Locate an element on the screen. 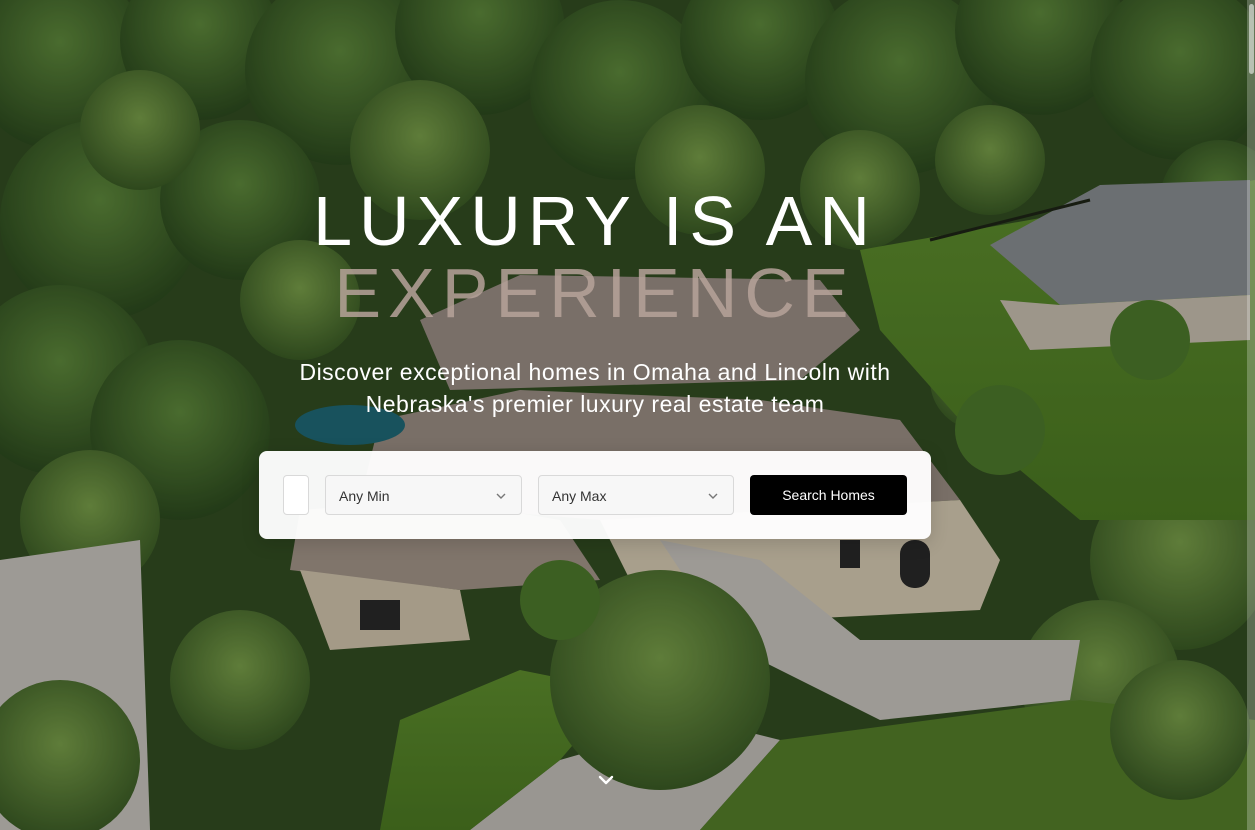 Image resolution: width=1255 pixels, height=830 pixels. home-search-panel: Any Min Any Max Search Homes is located at coordinates (595, 495).